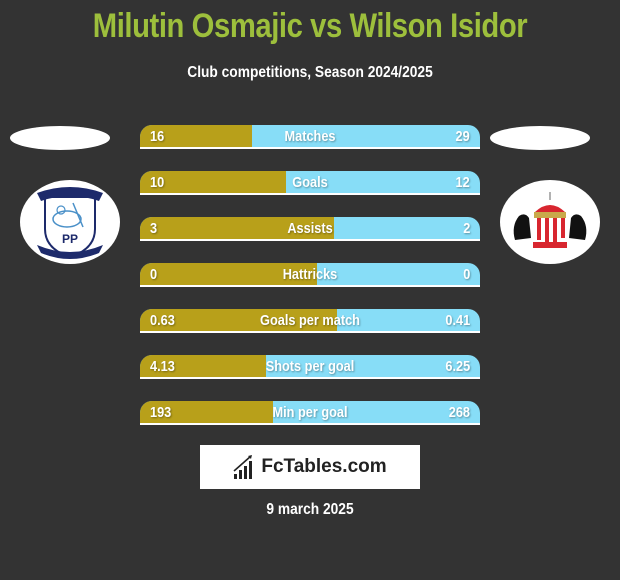 This screenshot has height=580, width=620. I want to click on bar-chart-icon, so click(243, 467).